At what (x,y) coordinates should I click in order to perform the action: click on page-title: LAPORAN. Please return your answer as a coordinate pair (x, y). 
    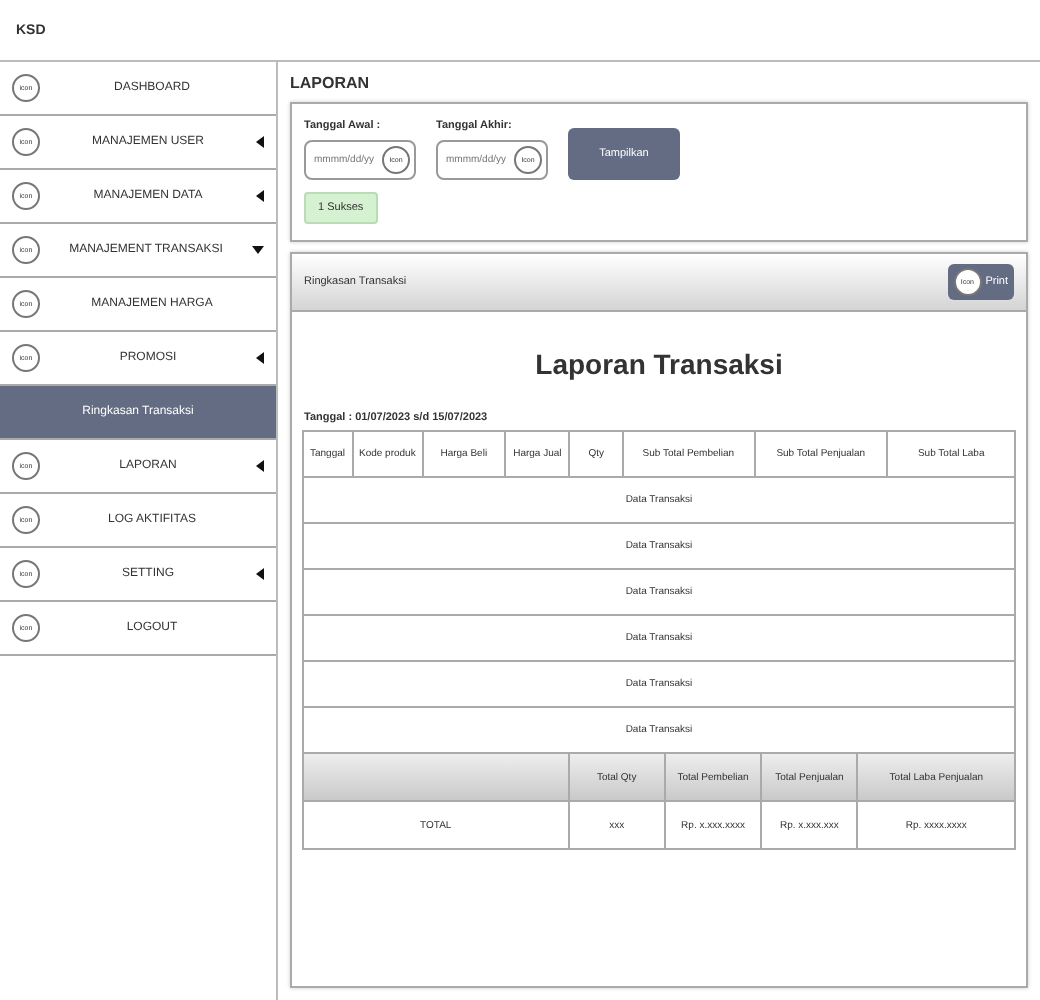
    Looking at the image, I should click on (331, 83).